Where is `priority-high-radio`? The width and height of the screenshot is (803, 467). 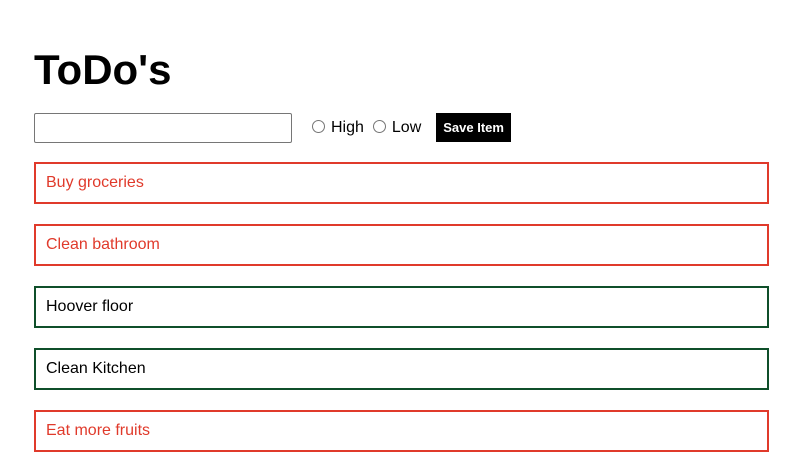 priority-high-radio is located at coordinates (318, 126).